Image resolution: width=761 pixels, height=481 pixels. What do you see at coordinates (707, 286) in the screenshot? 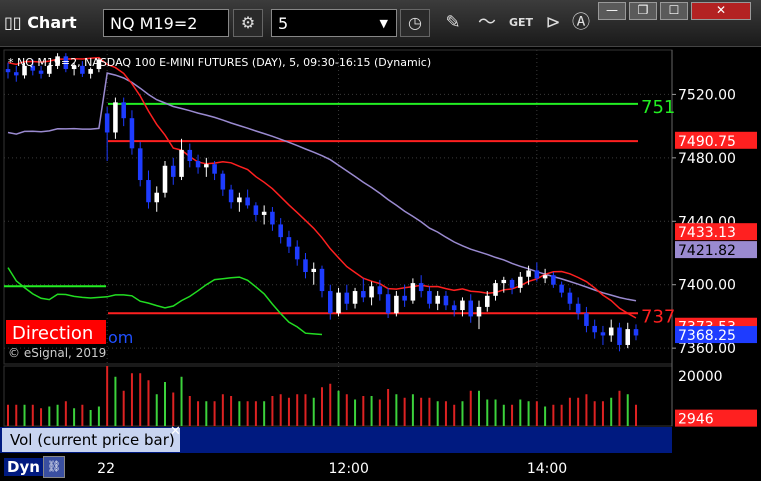
I see `price-tick-label: 7400.00` at bounding box center [707, 286].